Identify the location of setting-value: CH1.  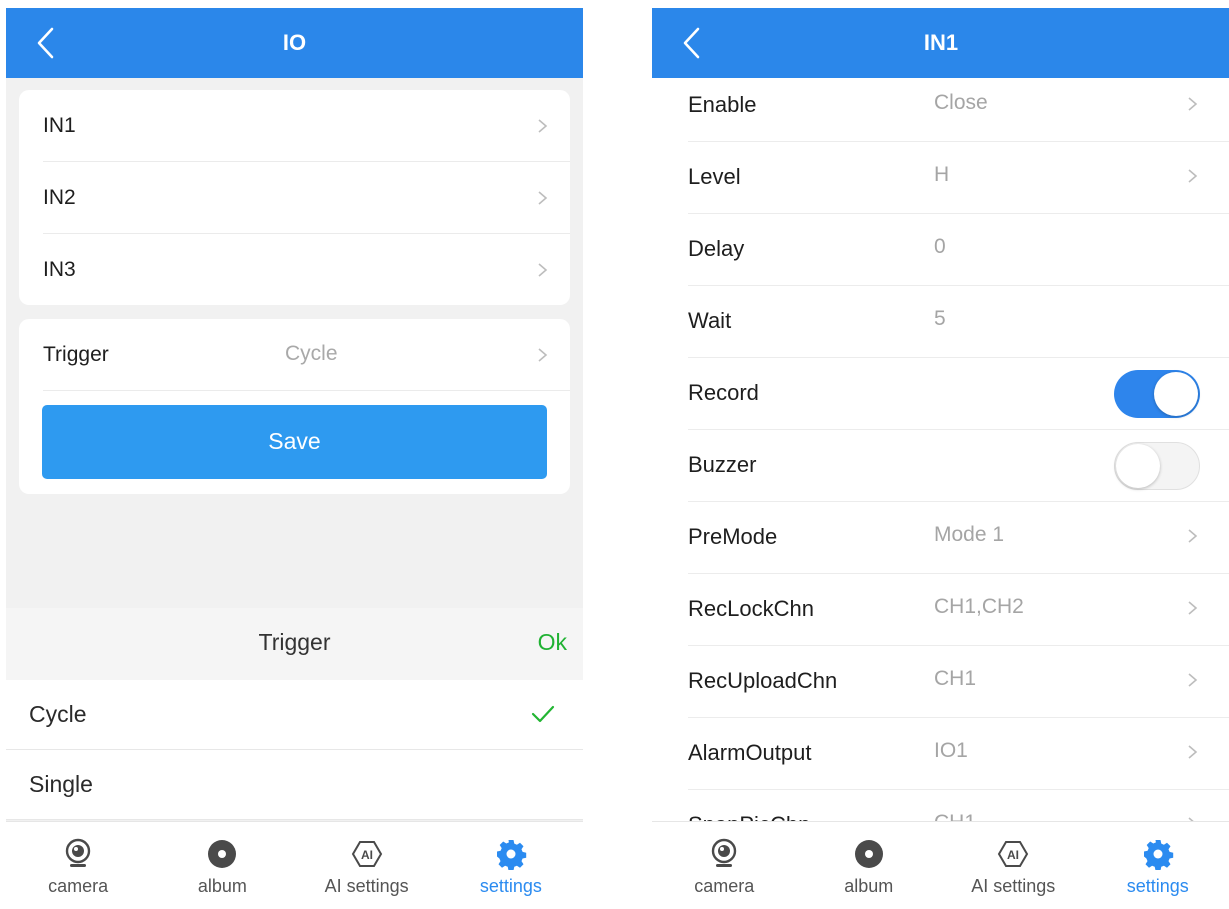
(955, 678).